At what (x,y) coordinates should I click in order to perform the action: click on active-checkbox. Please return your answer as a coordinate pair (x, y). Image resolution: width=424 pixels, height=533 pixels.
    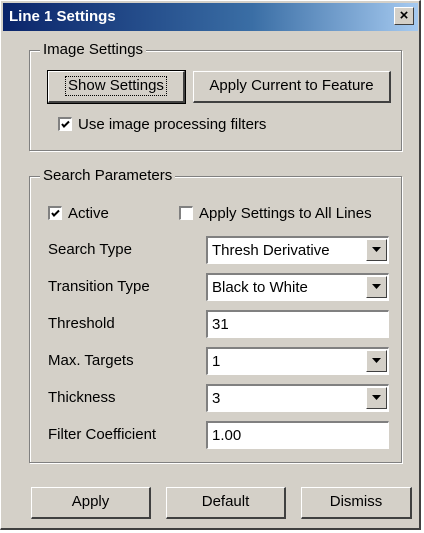
    Looking at the image, I should click on (55, 213).